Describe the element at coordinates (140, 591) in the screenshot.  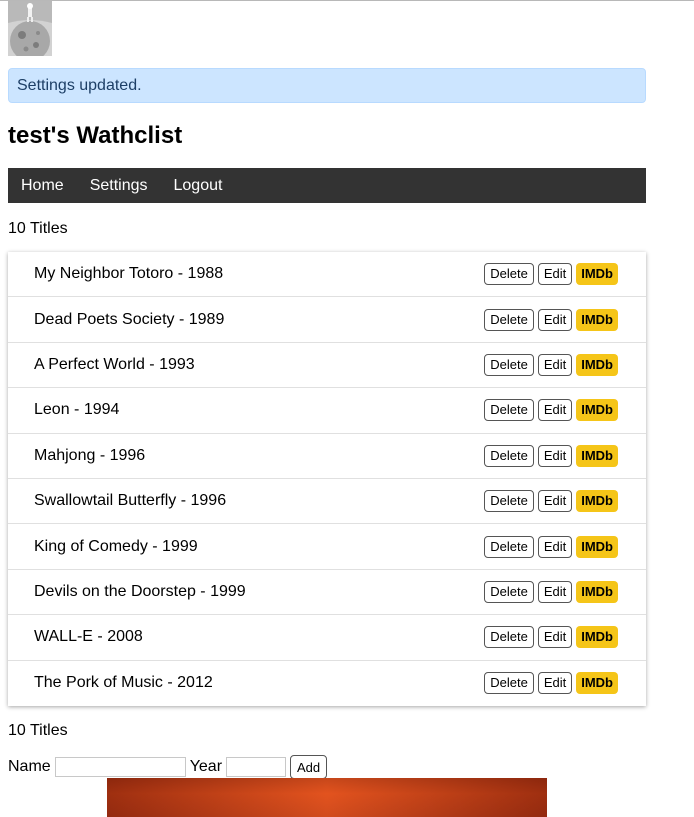
I see `movie-title: Devils on the Doorstep - 1999` at that location.